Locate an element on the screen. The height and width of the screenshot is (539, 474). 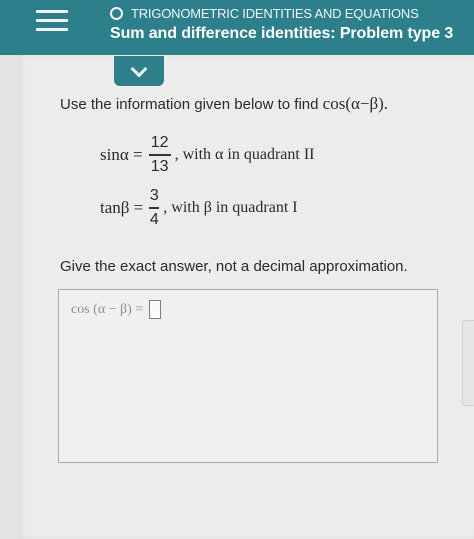
fraction: 12 13 is located at coordinates (159, 155).